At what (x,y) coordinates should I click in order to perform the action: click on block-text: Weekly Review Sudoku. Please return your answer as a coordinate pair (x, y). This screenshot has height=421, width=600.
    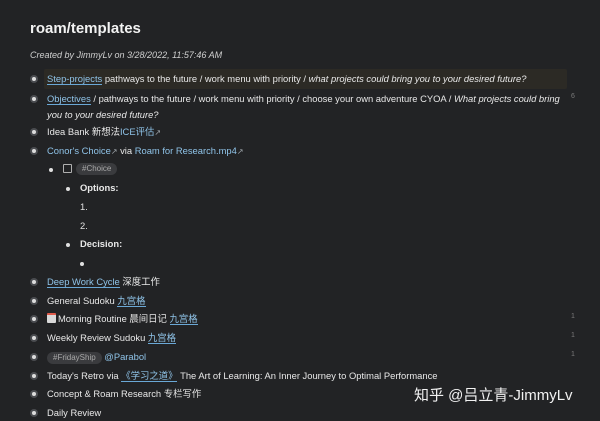
    Looking at the image, I should click on (97, 337).